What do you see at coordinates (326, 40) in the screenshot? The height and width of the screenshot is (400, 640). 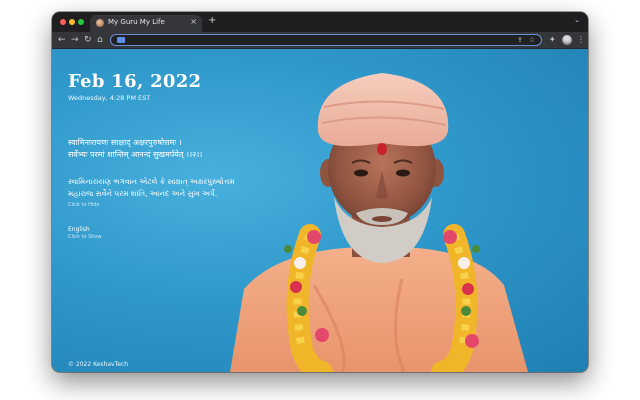 I see `address-bar: ⇪ ☆` at bounding box center [326, 40].